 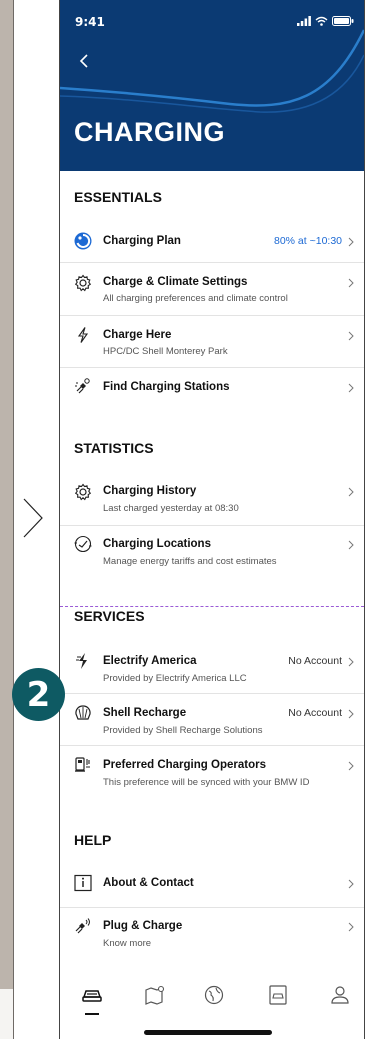 What do you see at coordinates (145, 713) in the screenshot?
I see `shell-recharge-title: Shell Recharge` at bounding box center [145, 713].